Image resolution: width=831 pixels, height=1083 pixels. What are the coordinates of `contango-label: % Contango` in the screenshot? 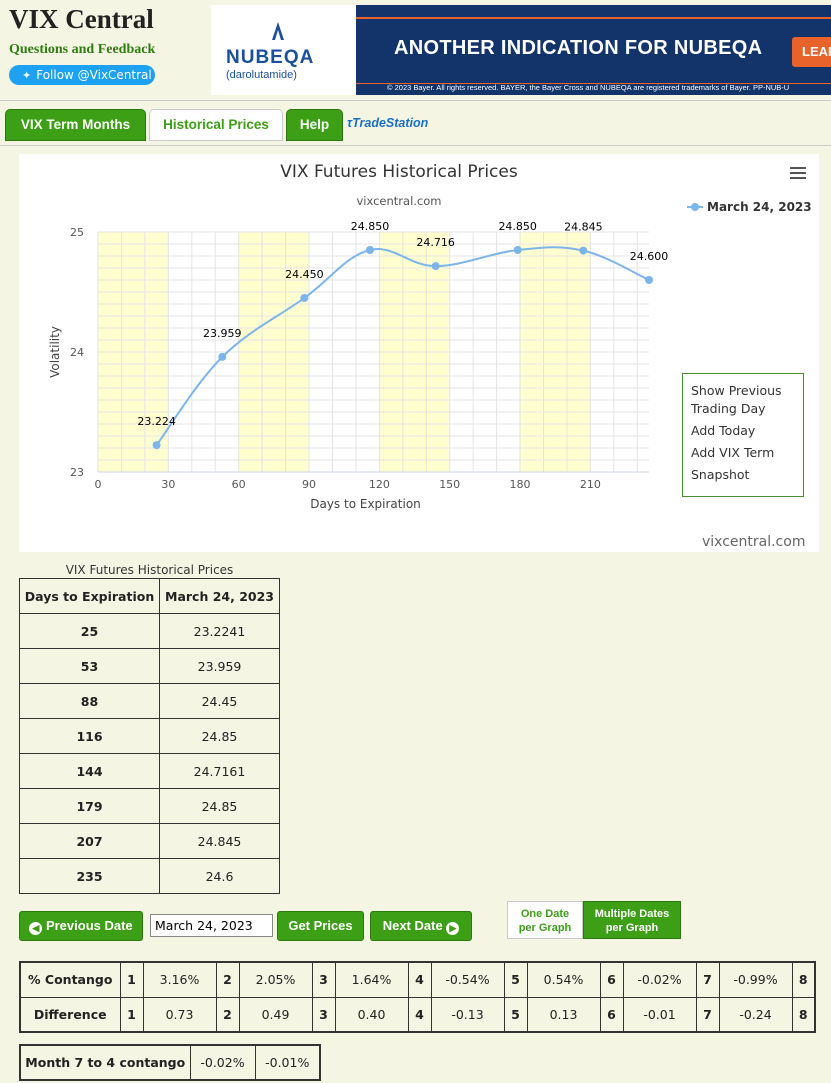 It's located at (70, 979).